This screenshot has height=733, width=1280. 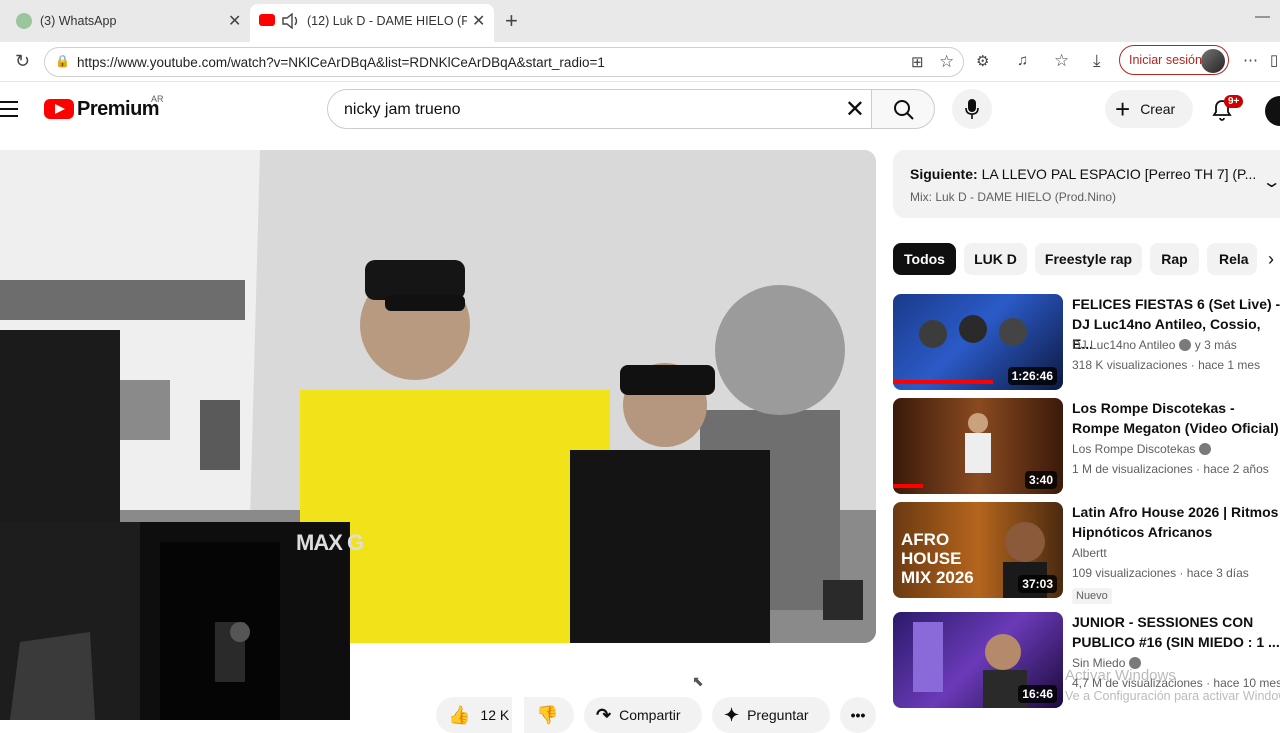 What do you see at coordinates (732, 714) in the screenshot?
I see `sparkle-icon: ✦` at bounding box center [732, 714].